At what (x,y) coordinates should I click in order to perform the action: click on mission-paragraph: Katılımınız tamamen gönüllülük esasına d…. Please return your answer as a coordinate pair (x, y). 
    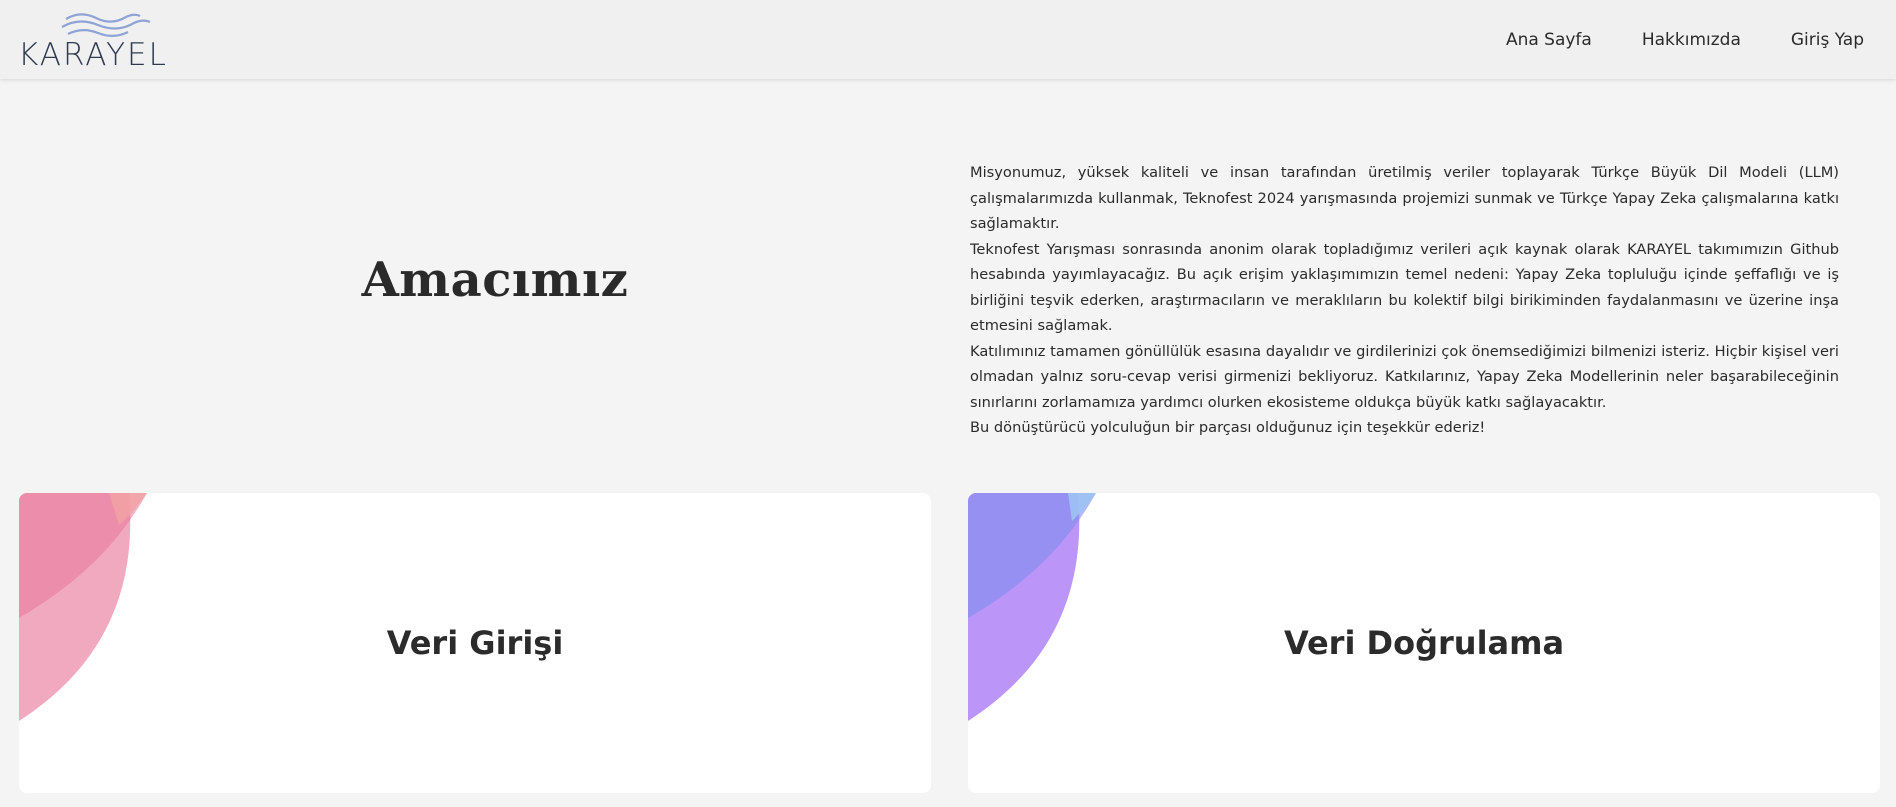
    Looking at the image, I should click on (1404, 376).